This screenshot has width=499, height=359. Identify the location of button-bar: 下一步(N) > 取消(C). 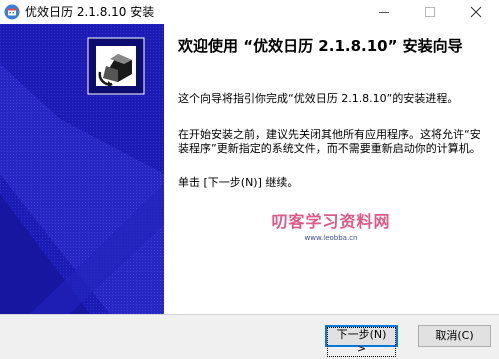
(249, 337).